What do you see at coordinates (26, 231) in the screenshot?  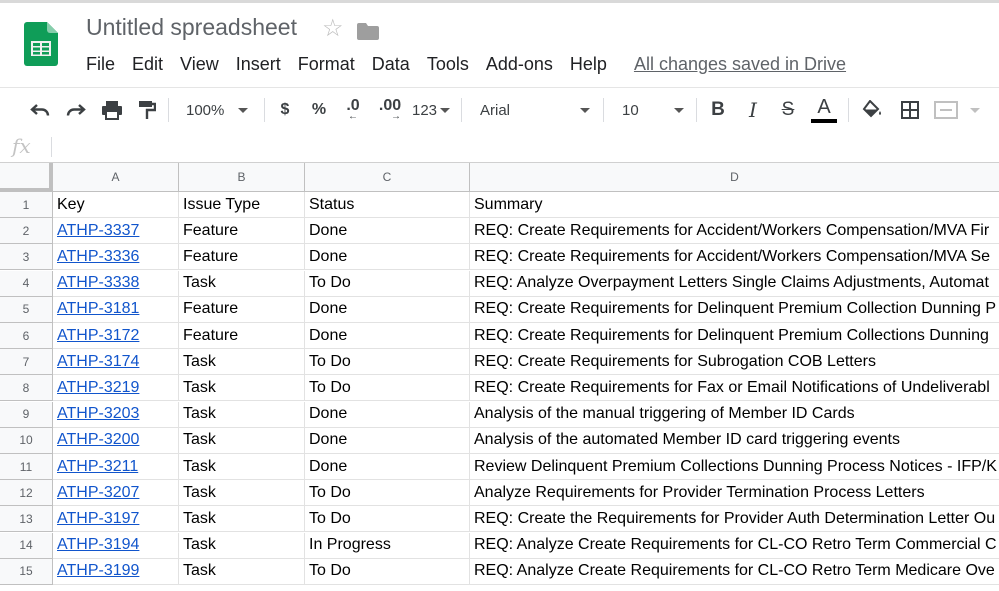 I see `row-header: 2` at bounding box center [26, 231].